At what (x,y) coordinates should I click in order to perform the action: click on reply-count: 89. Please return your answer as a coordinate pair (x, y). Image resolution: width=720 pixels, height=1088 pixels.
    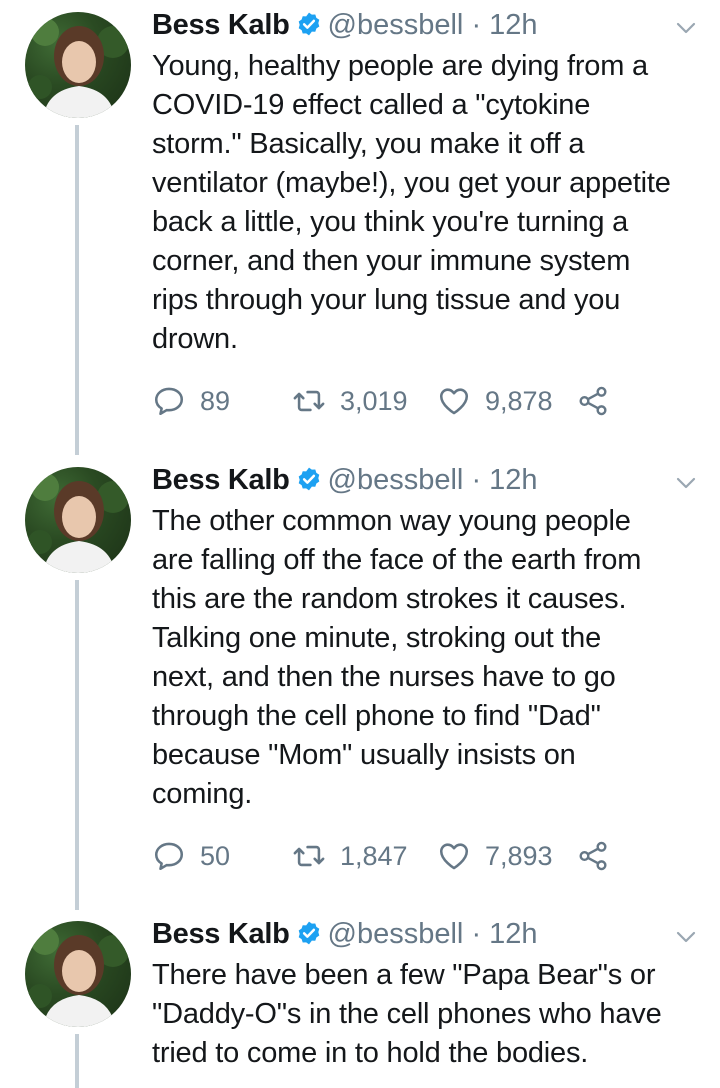
    Looking at the image, I should click on (215, 401).